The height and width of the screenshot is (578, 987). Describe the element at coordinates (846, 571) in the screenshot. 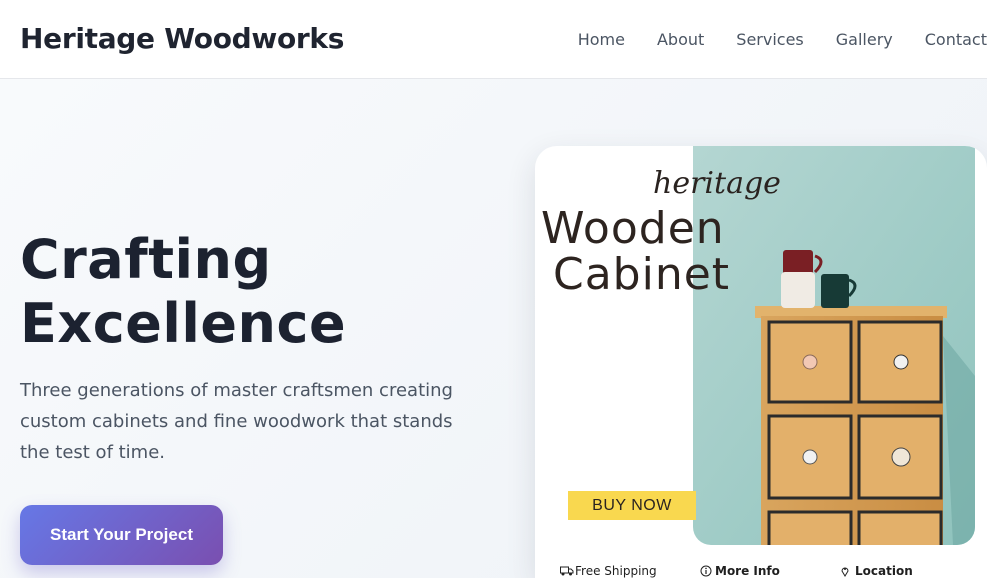

I see `location-pin-icon` at that location.